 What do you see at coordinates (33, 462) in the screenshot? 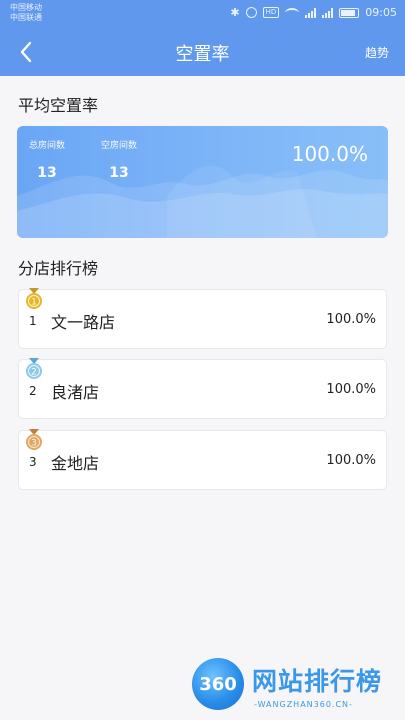
I see `rank-number: 3` at bounding box center [33, 462].